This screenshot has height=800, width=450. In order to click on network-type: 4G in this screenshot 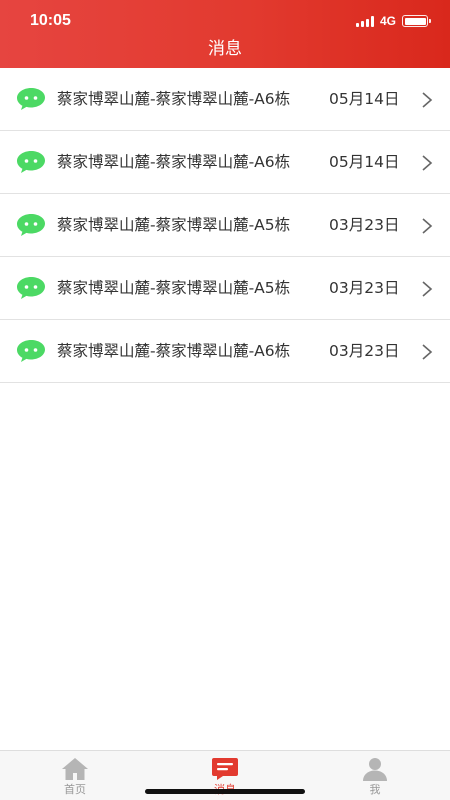, I will do `click(387, 21)`.